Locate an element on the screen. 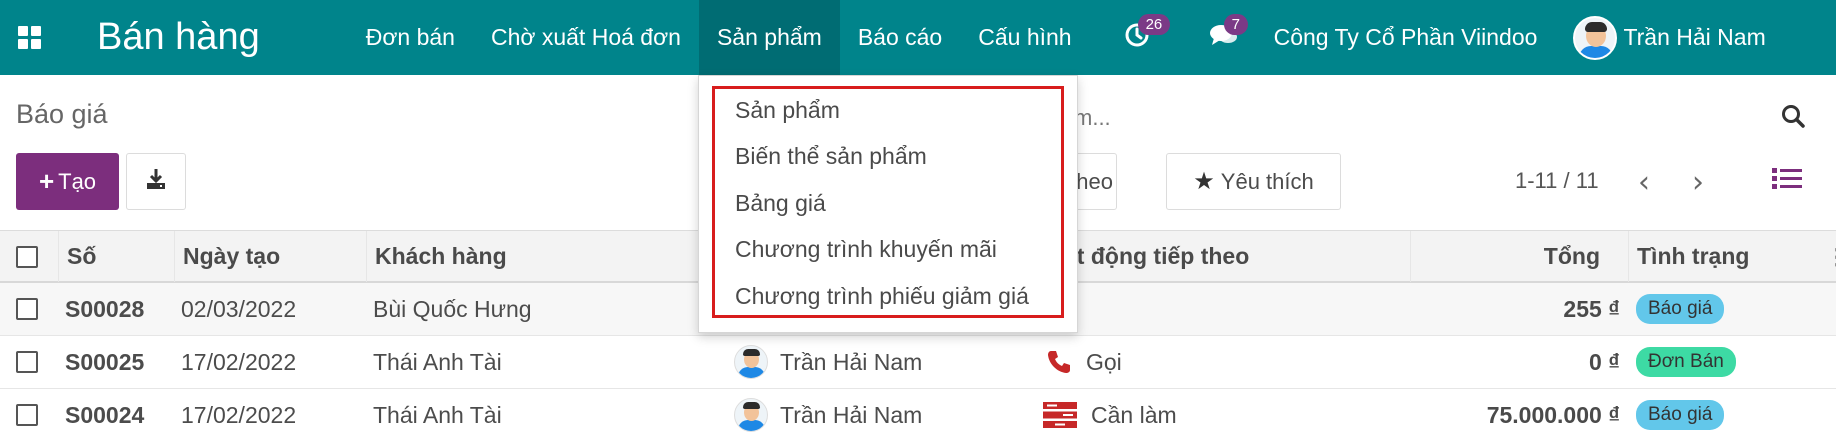 This screenshot has width=1836, height=439. customer-name: Bùi Quốc Hưng is located at coordinates (452, 308).